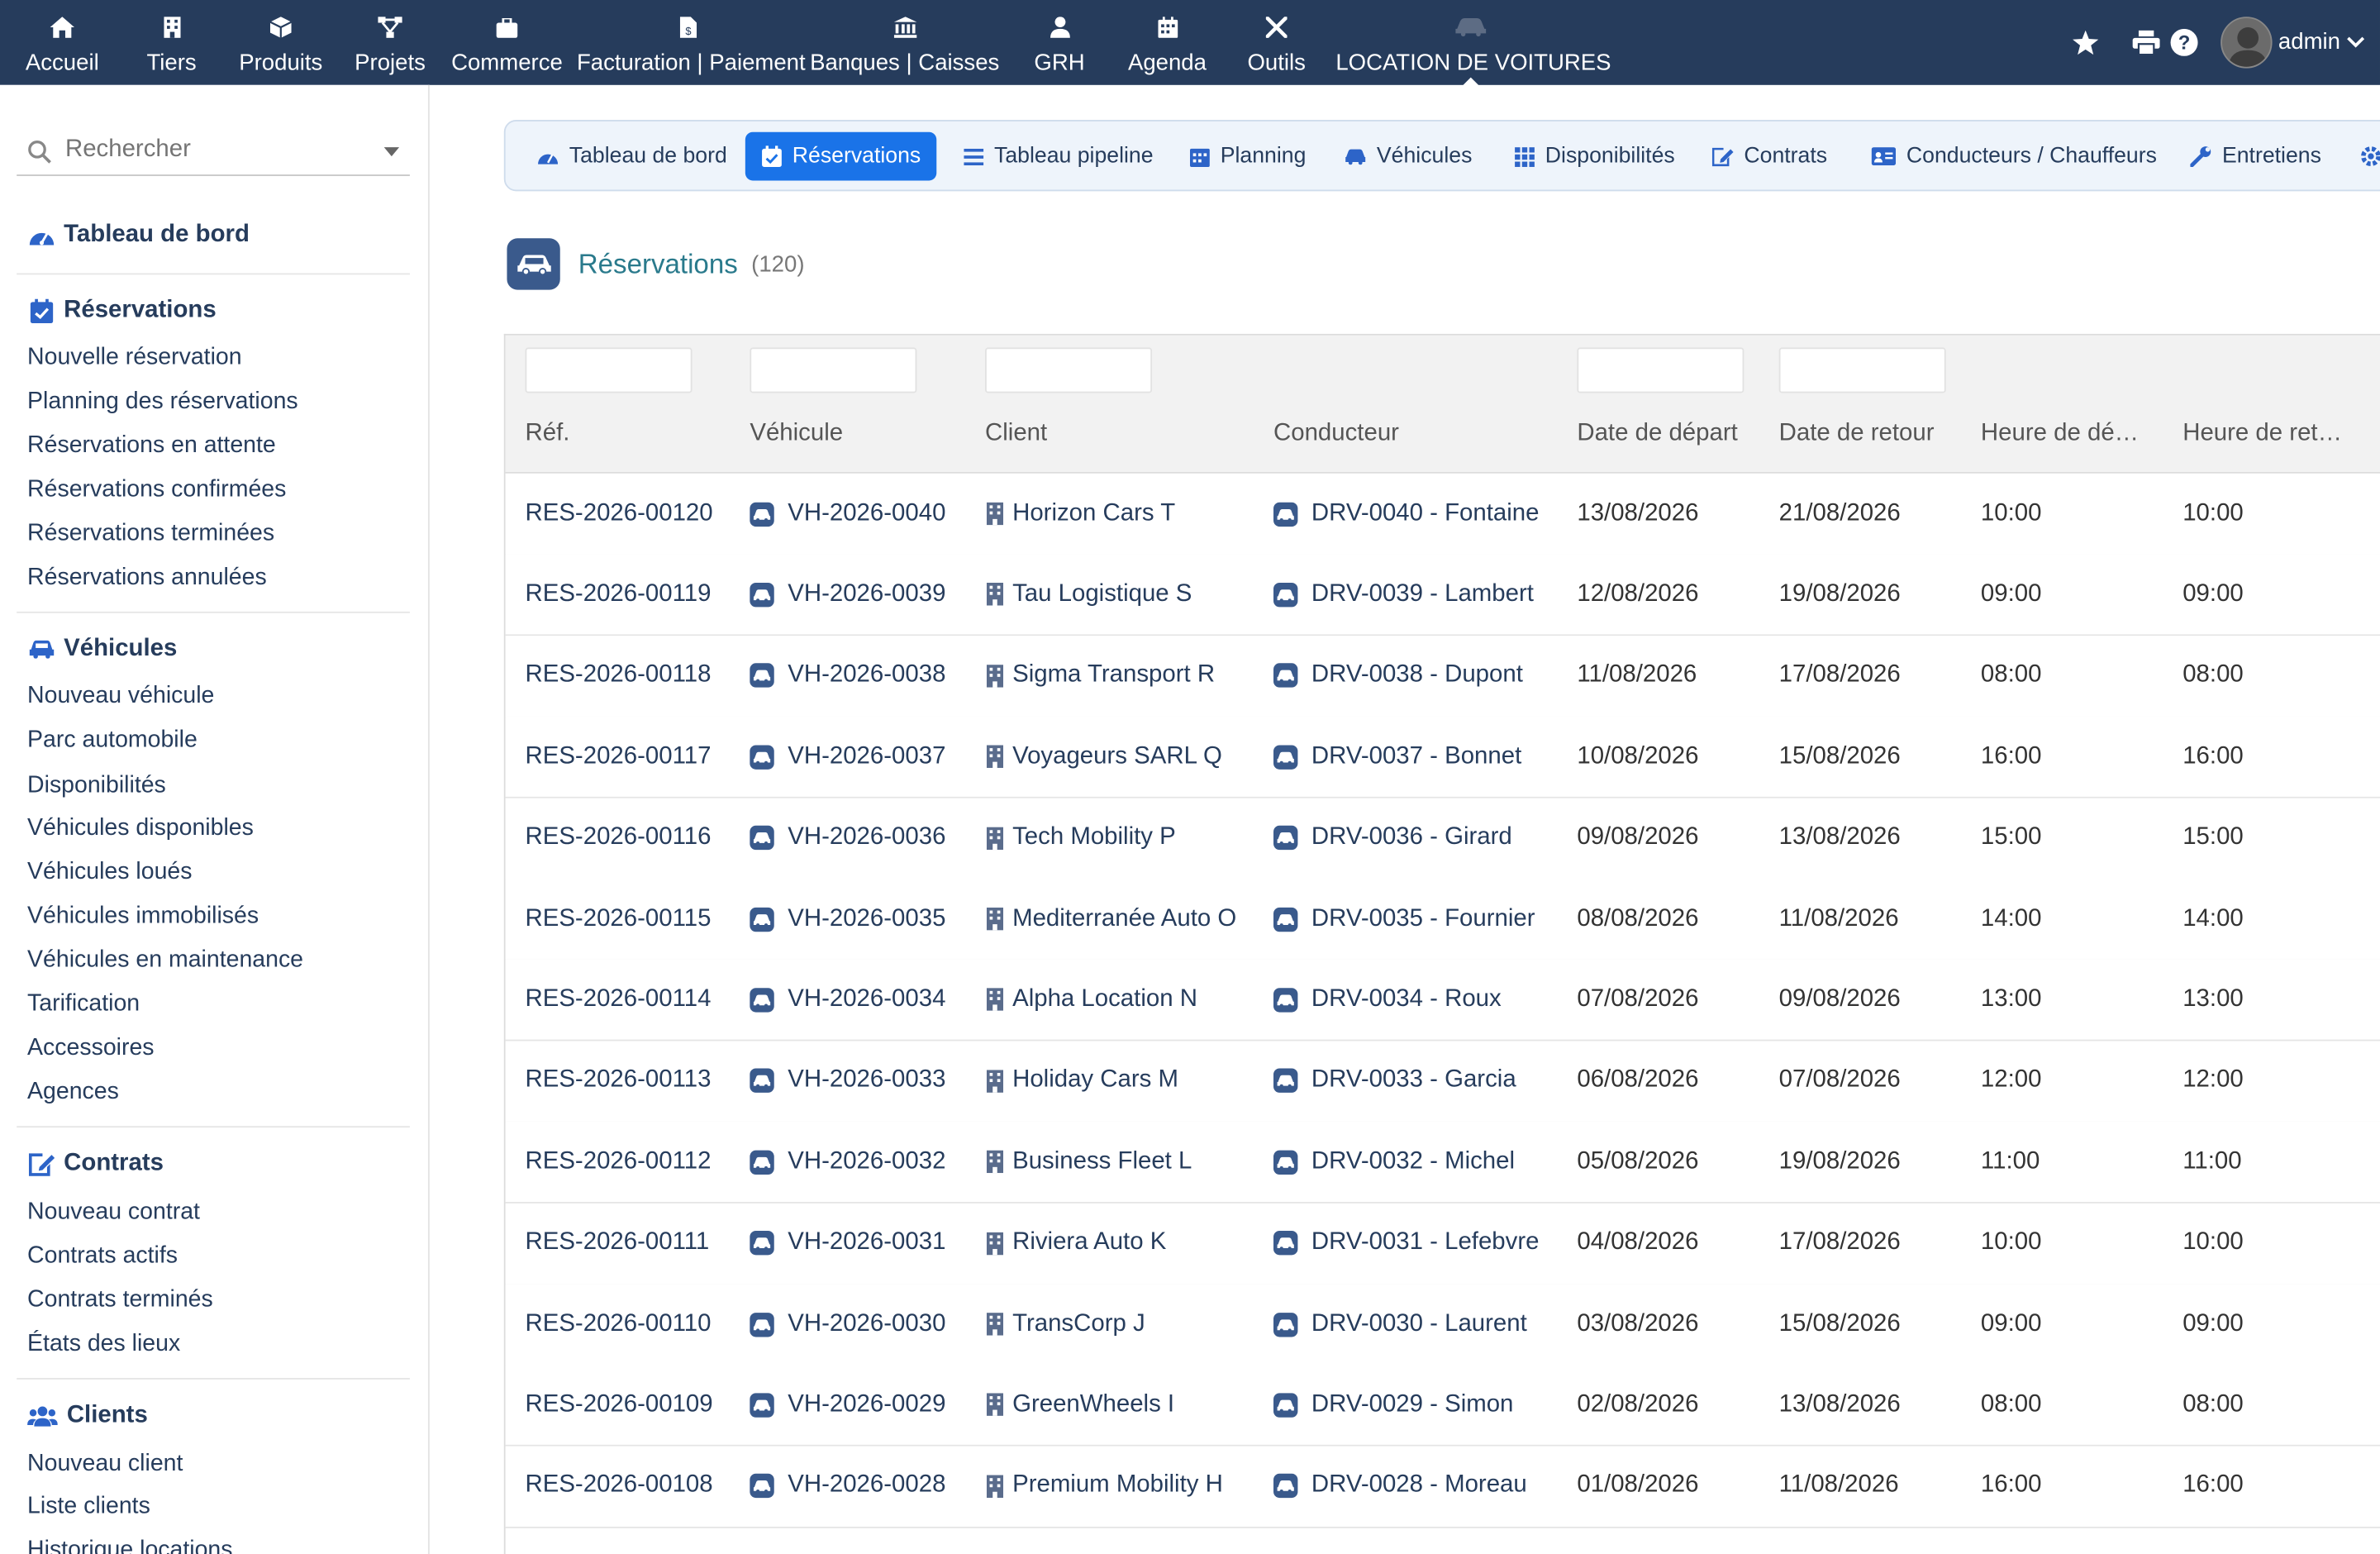 The width and height of the screenshot is (2380, 1554). I want to click on tab-conducteurs: Conducteurs / Chauffeurs, so click(2014, 156).